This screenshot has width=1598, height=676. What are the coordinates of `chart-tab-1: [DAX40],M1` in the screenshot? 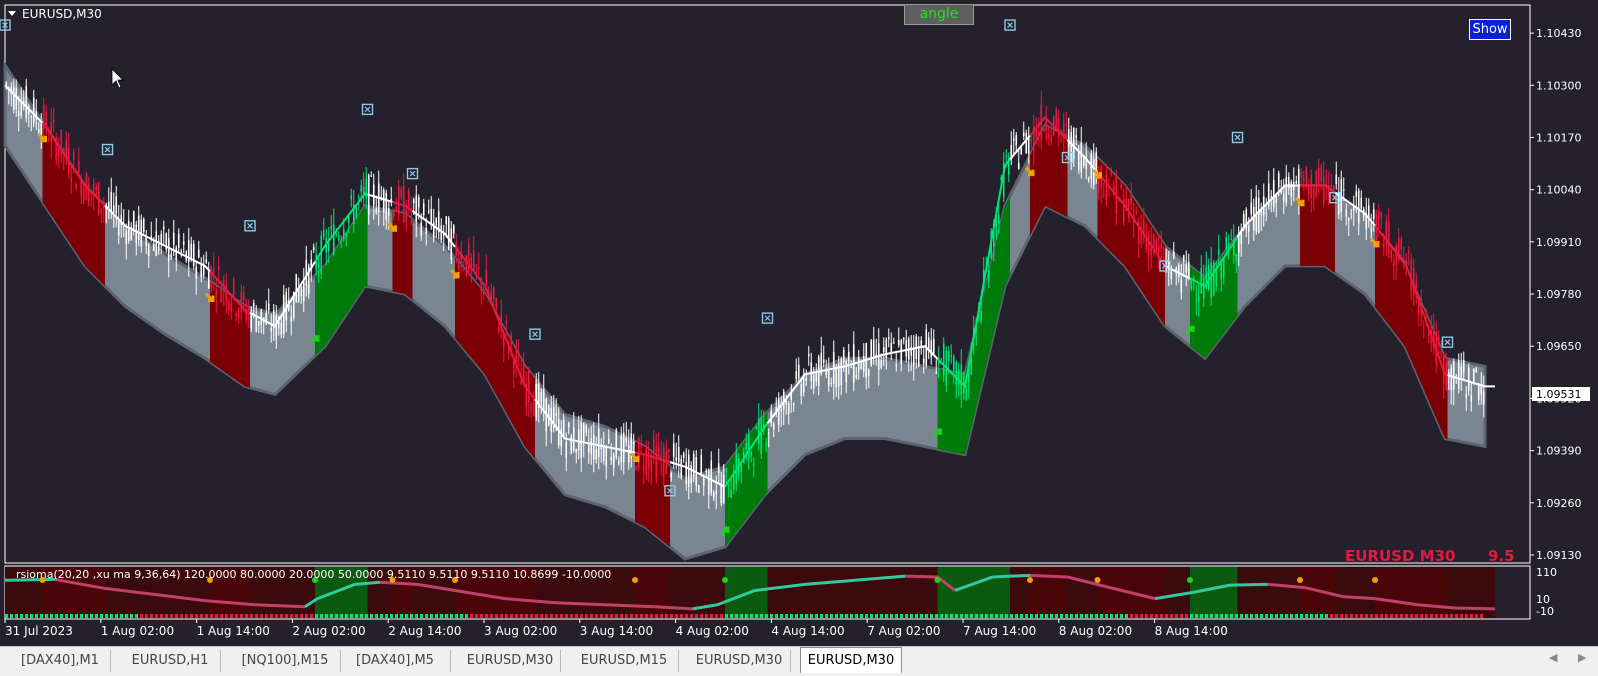 It's located at (60, 661).